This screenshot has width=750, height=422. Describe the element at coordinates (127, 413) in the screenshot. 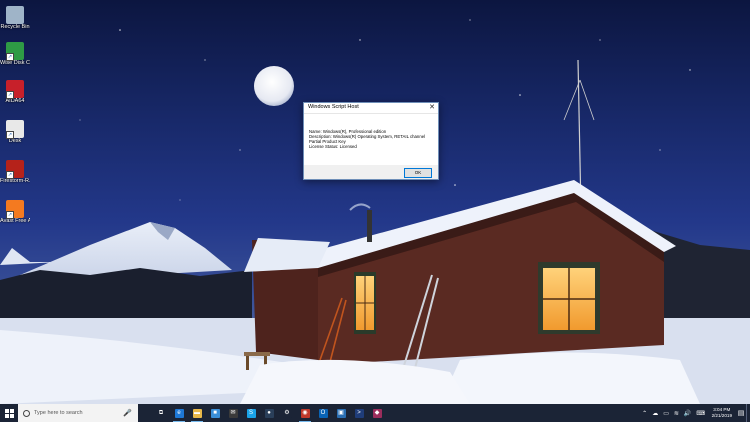

I see `microphone-icon: 🎤` at that location.